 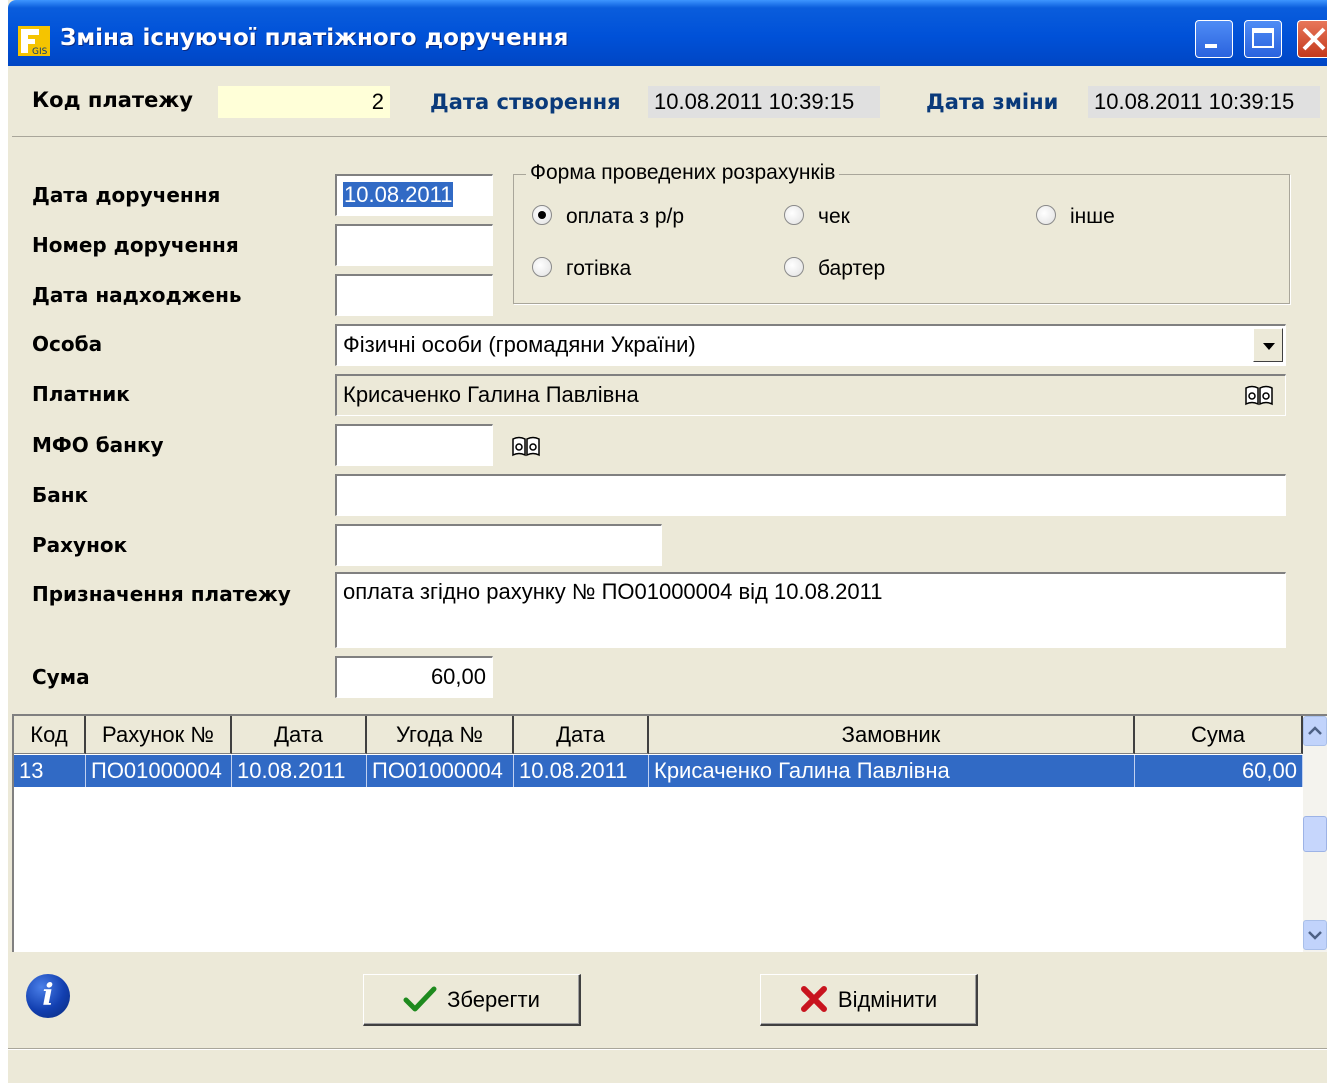 What do you see at coordinates (667, 33) in the screenshot?
I see `title-bar: GIS Зміна існуючої платіжного доручення` at bounding box center [667, 33].